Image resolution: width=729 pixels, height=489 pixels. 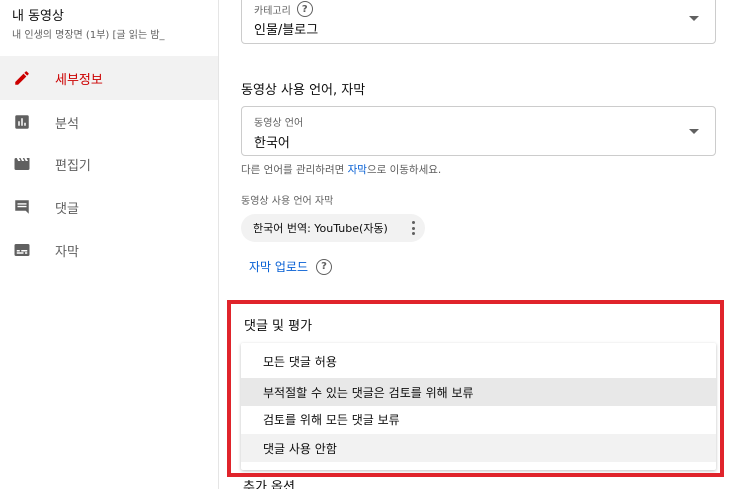 What do you see at coordinates (320, 228) in the screenshot?
I see `subtitle-chip-label: 한국어 번역: YouTube(자동)` at bounding box center [320, 228].